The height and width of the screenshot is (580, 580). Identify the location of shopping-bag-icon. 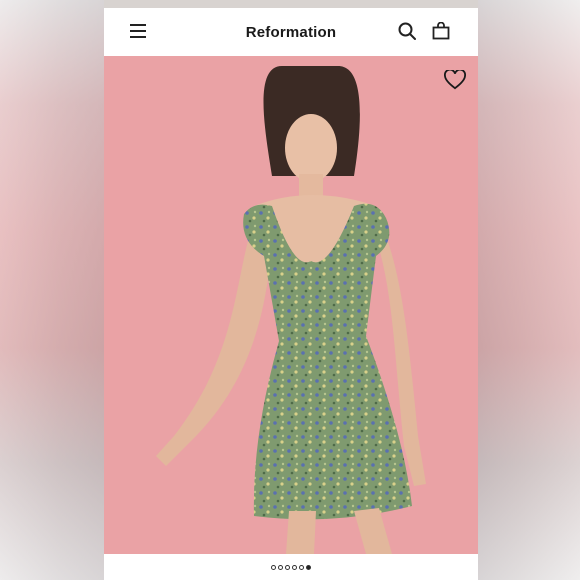
(441, 31).